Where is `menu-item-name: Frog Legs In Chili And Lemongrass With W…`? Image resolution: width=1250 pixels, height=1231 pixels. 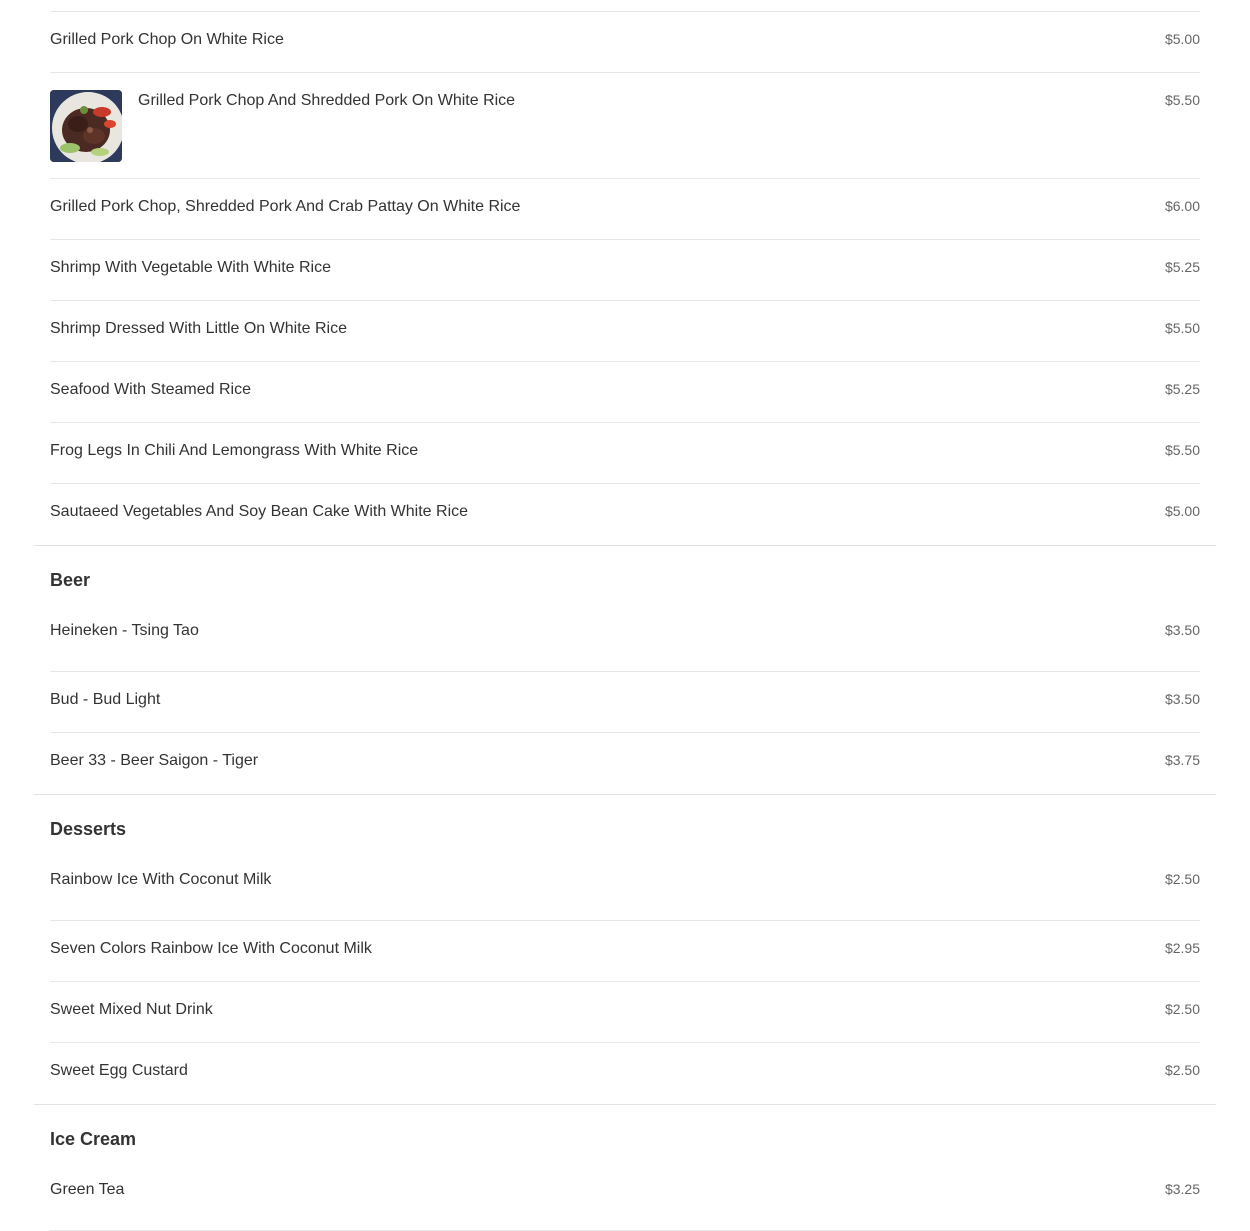 menu-item-name: Frog Legs In Chili And Lemongrass With W… is located at coordinates (234, 450).